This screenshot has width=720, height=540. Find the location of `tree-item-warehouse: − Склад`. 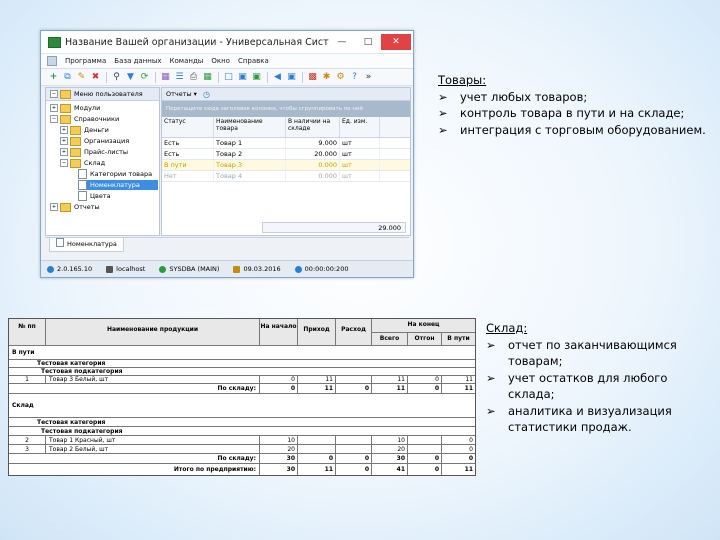

tree-item-warehouse: − Склад is located at coordinates (82, 163).